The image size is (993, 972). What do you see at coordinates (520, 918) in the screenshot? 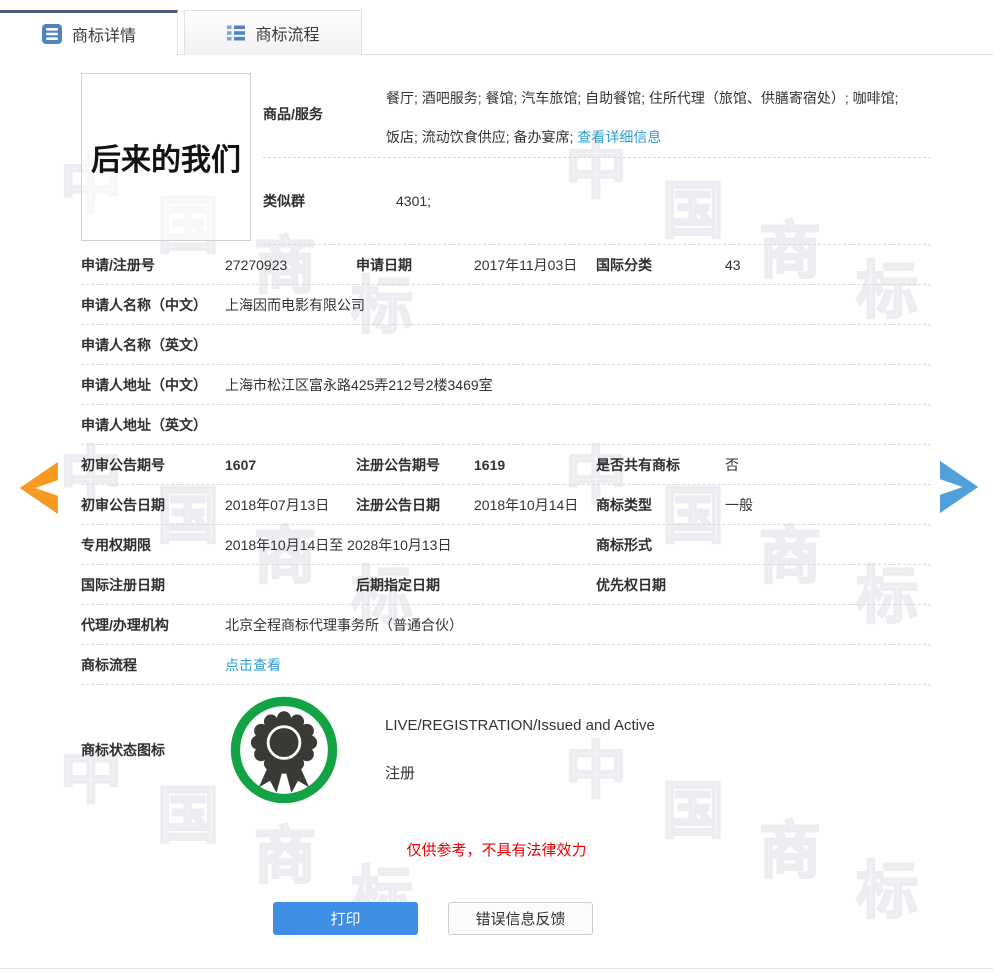
I see `error-feedback-button: 错误信息反馈` at bounding box center [520, 918].